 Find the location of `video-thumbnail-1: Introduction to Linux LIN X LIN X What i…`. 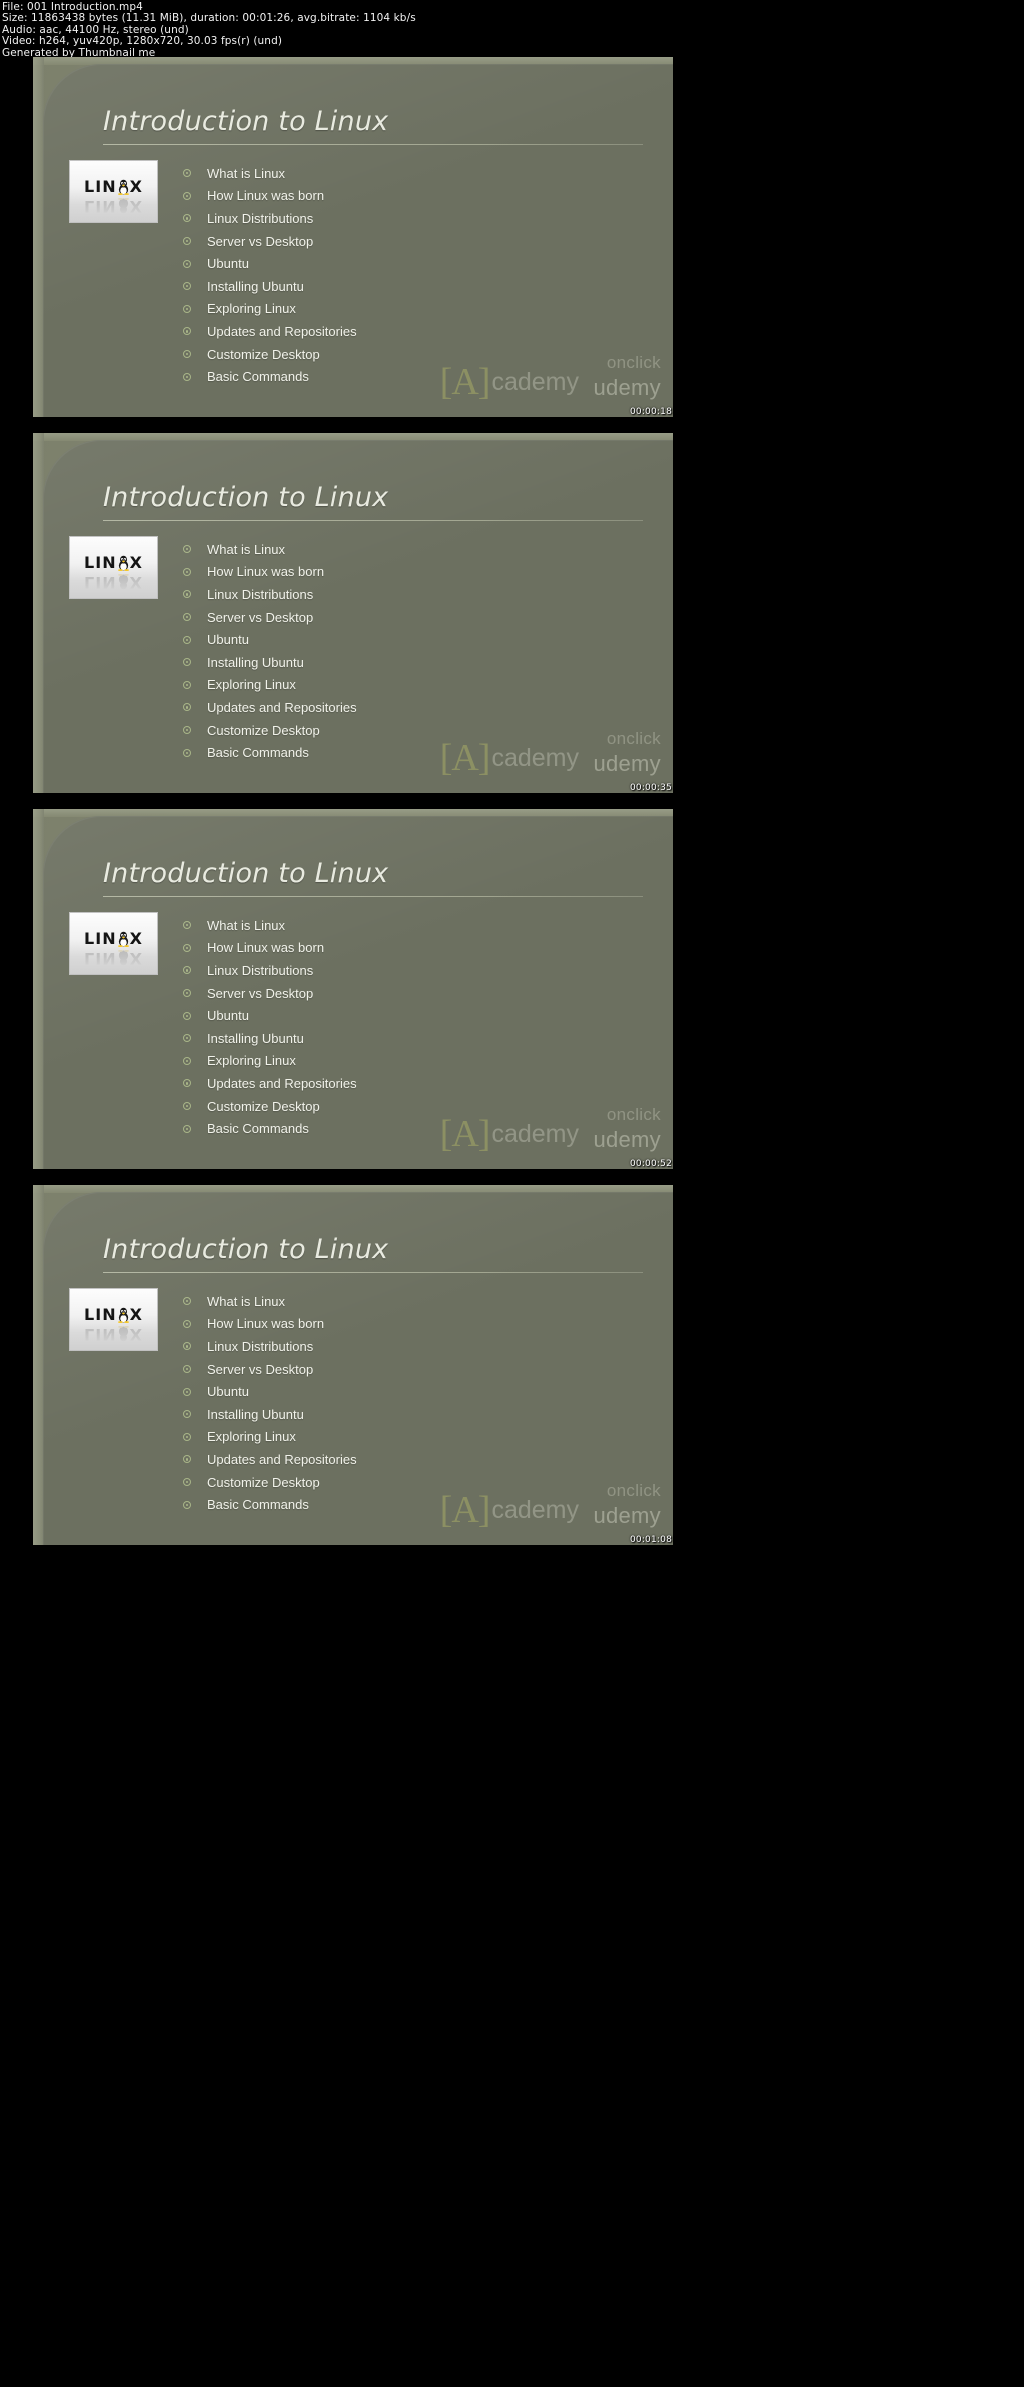

video-thumbnail-1: Introduction to Linux LIN X LIN X What i… is located at coordinates (353, 237).